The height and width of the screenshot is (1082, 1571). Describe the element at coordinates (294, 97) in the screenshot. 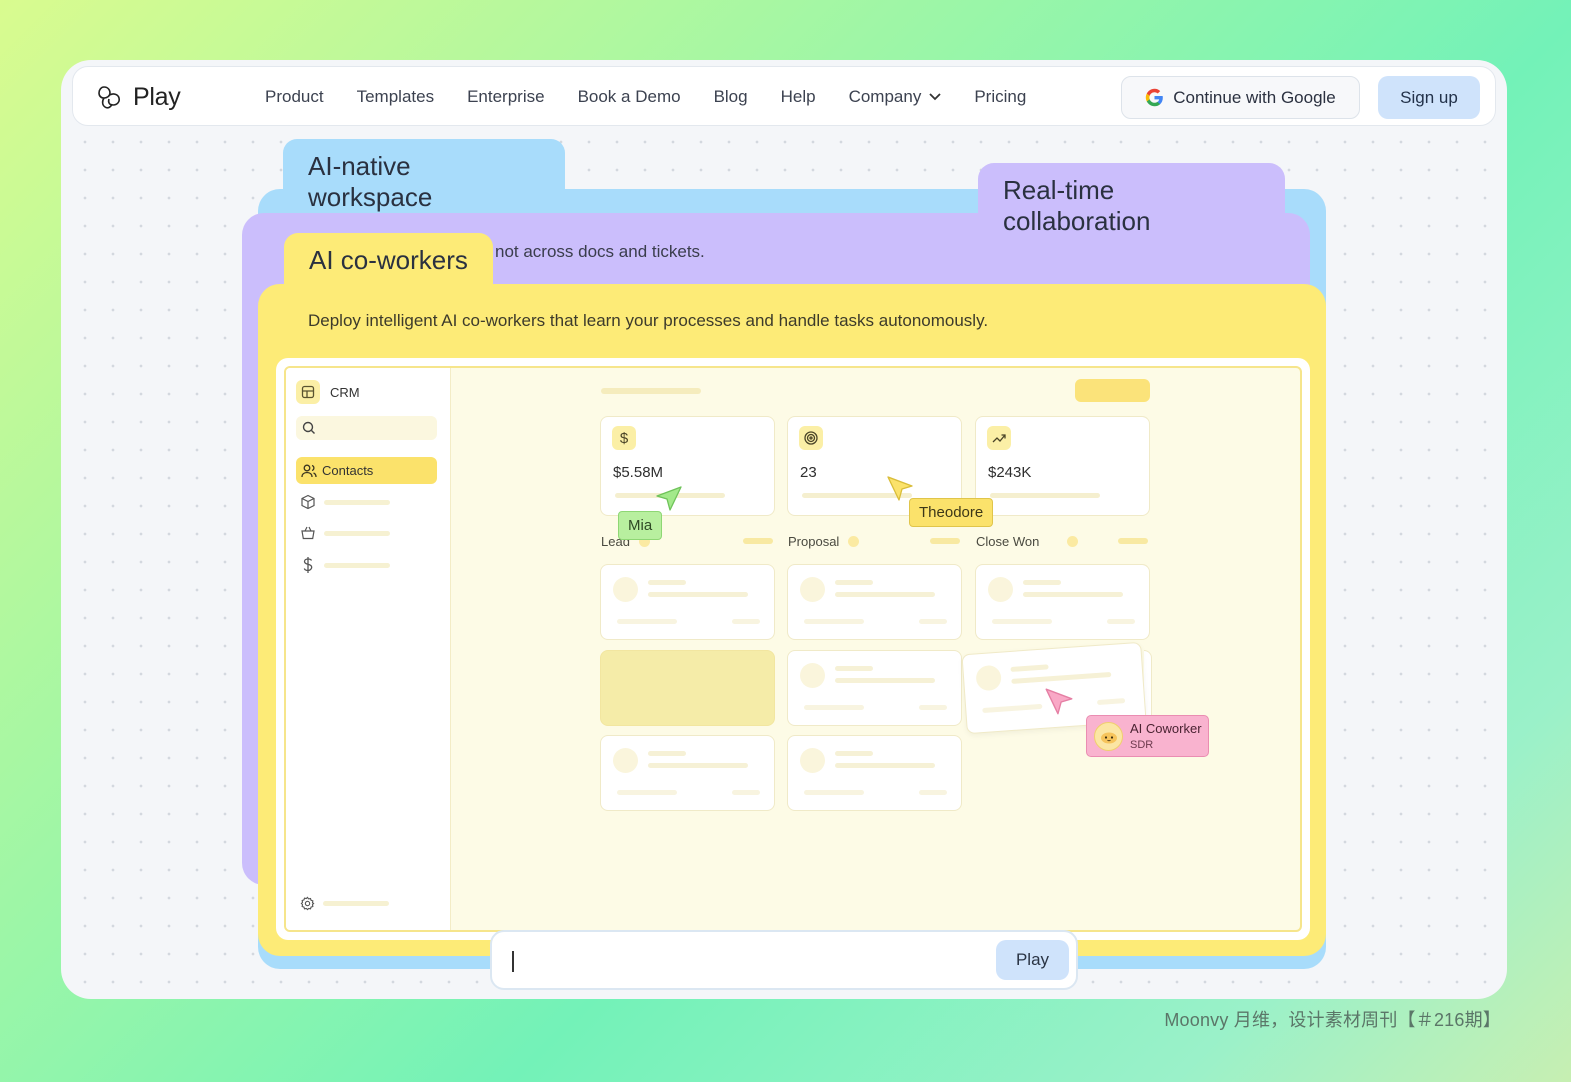

I see `nav-link-product: Product` at that location.